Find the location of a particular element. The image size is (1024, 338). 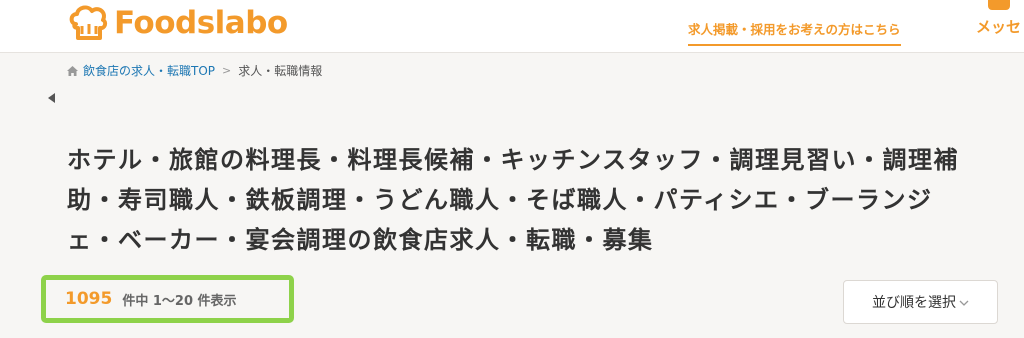

back-arrow-icon is located at coordinates (51, 98).